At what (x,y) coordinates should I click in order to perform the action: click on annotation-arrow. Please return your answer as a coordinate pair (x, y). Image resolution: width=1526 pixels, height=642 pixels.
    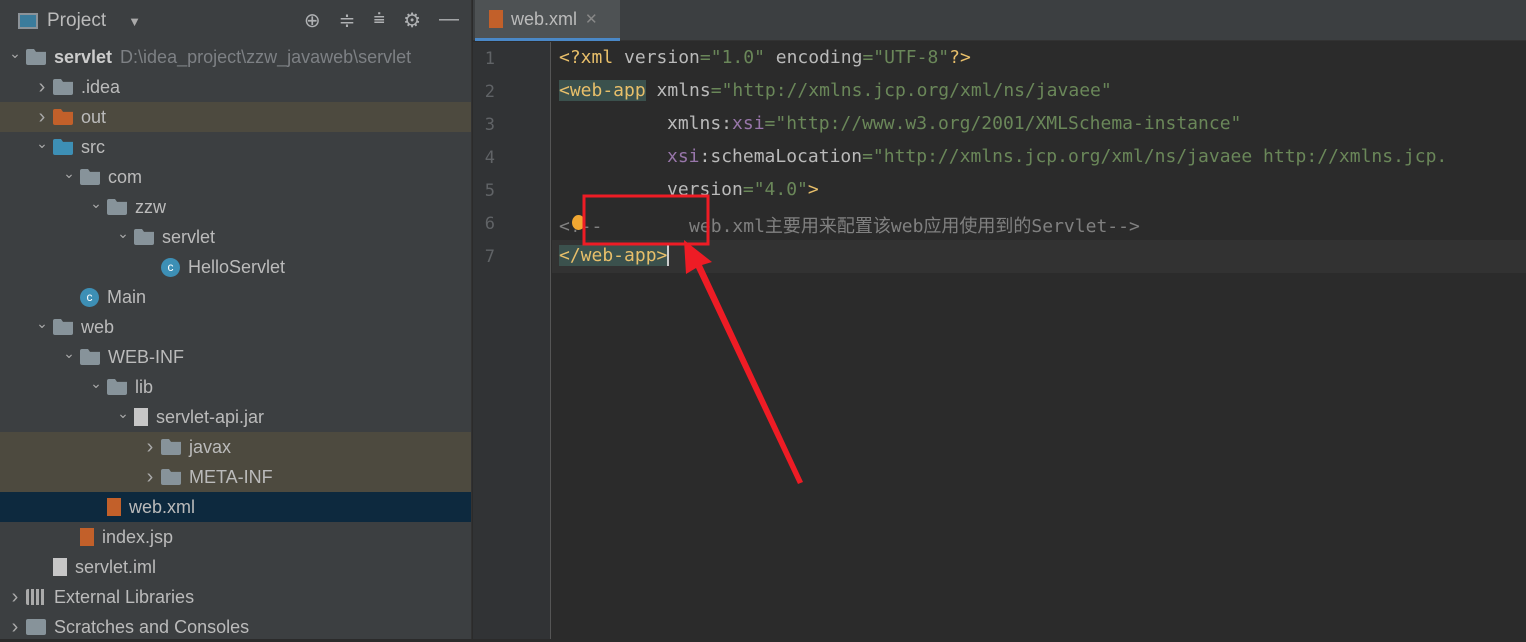
    Looking at the image, I should click on (743, 362).